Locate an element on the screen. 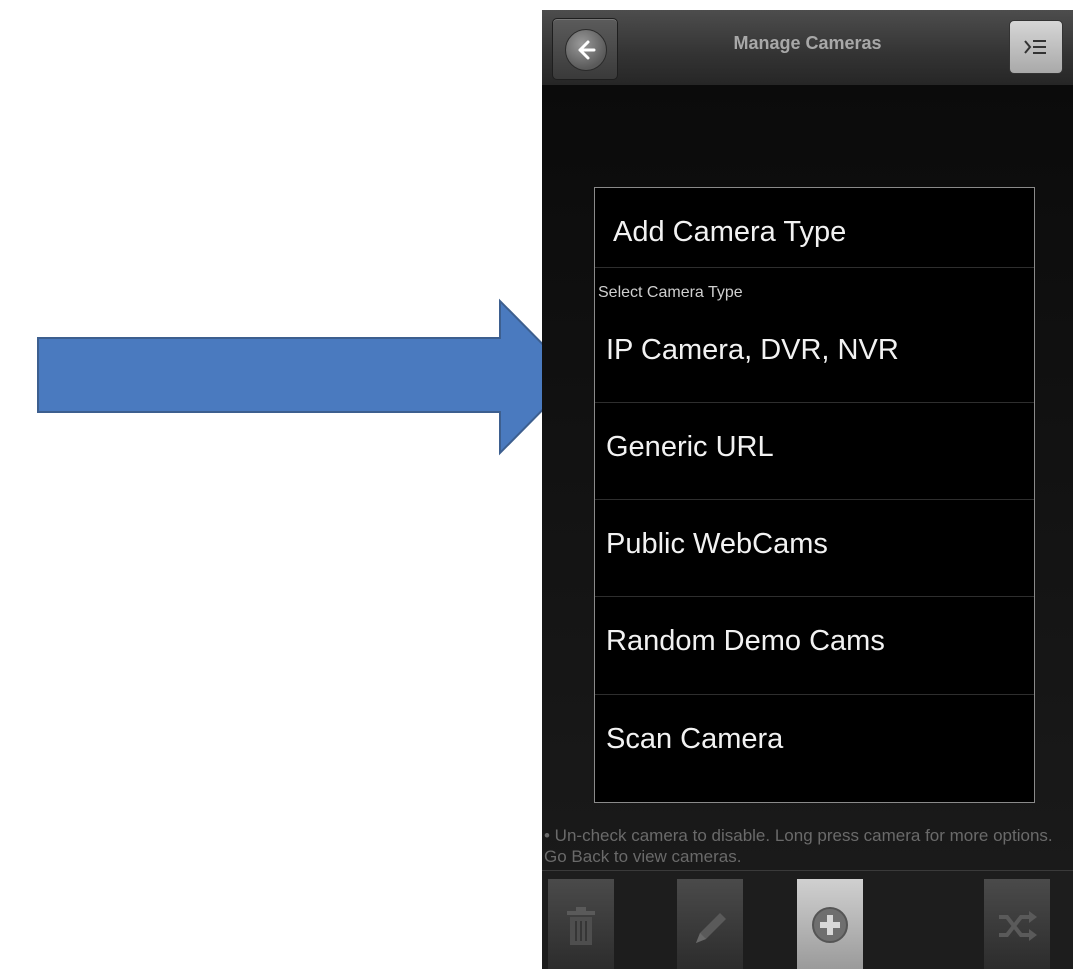 The height and width of the screenshot is (969, 1073). page-title: Manage Cameras is located at coordinates (807, 43).